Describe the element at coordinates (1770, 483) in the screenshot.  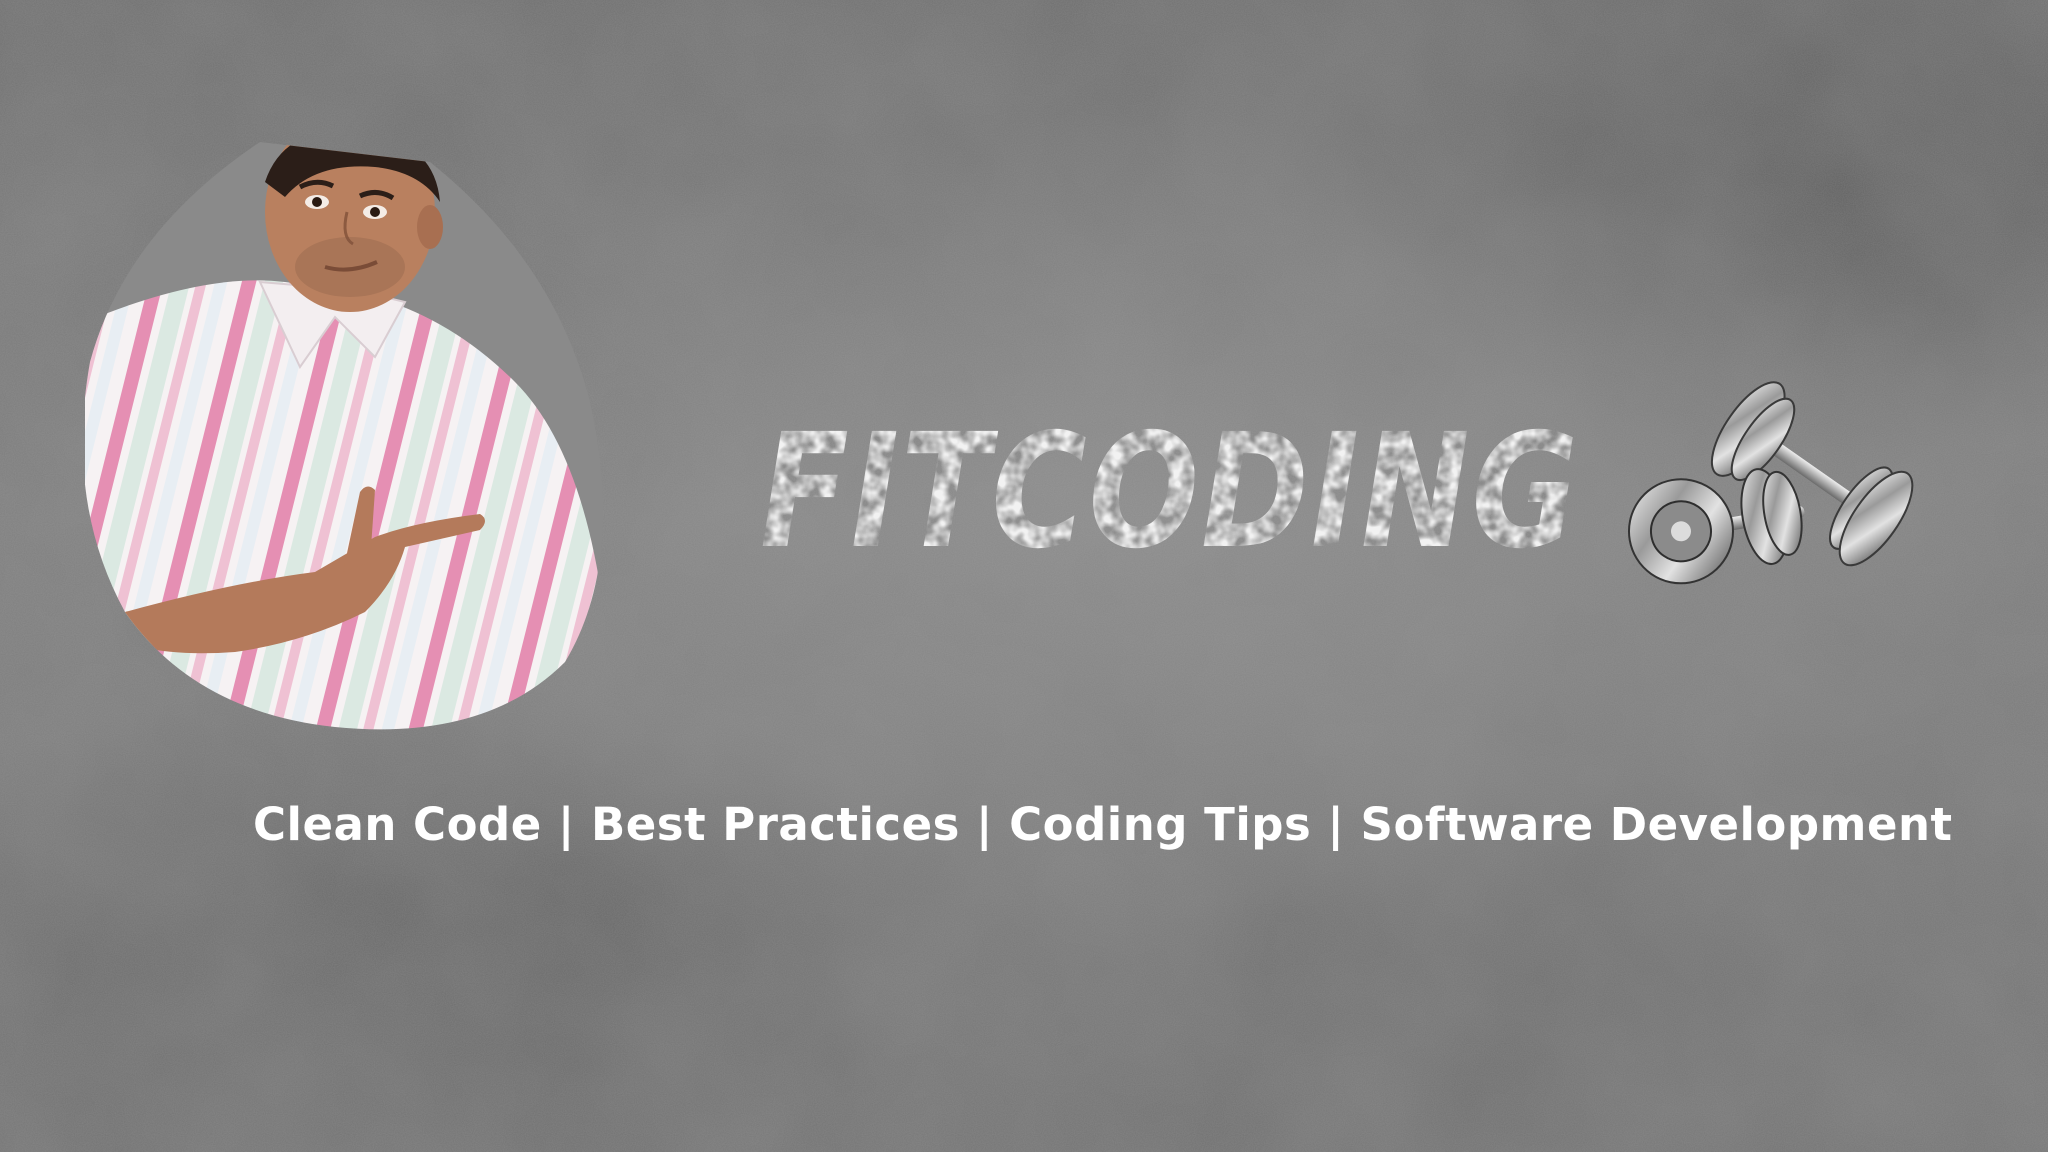
I see `dumbbell-icon` at that location.